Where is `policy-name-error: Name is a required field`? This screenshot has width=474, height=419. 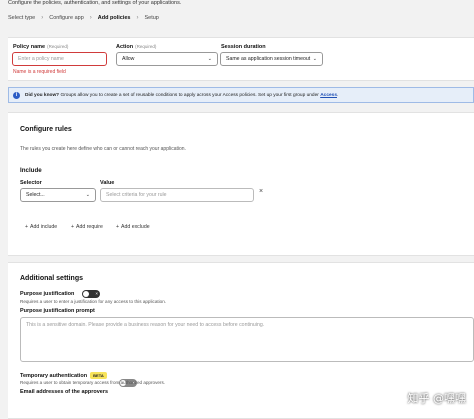
policy-name-error: Name is a required field is located at coordinates (39, 72).